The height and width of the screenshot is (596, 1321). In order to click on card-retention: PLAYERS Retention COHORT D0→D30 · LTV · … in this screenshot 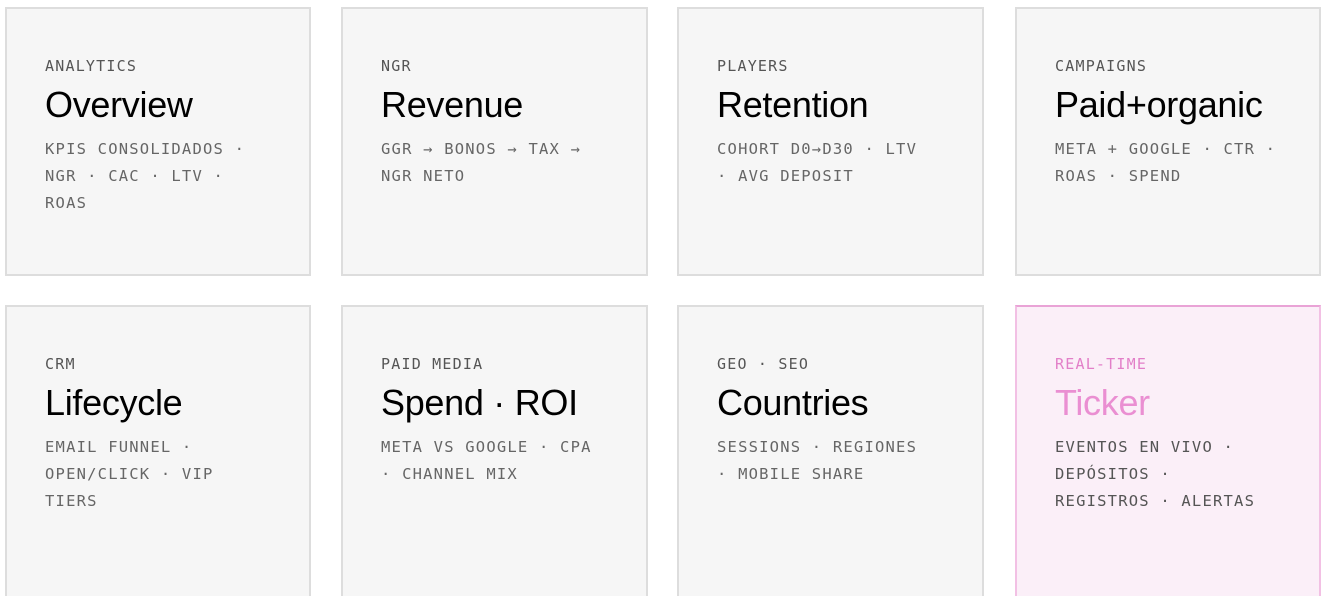, I will do `click(830, 141)`.